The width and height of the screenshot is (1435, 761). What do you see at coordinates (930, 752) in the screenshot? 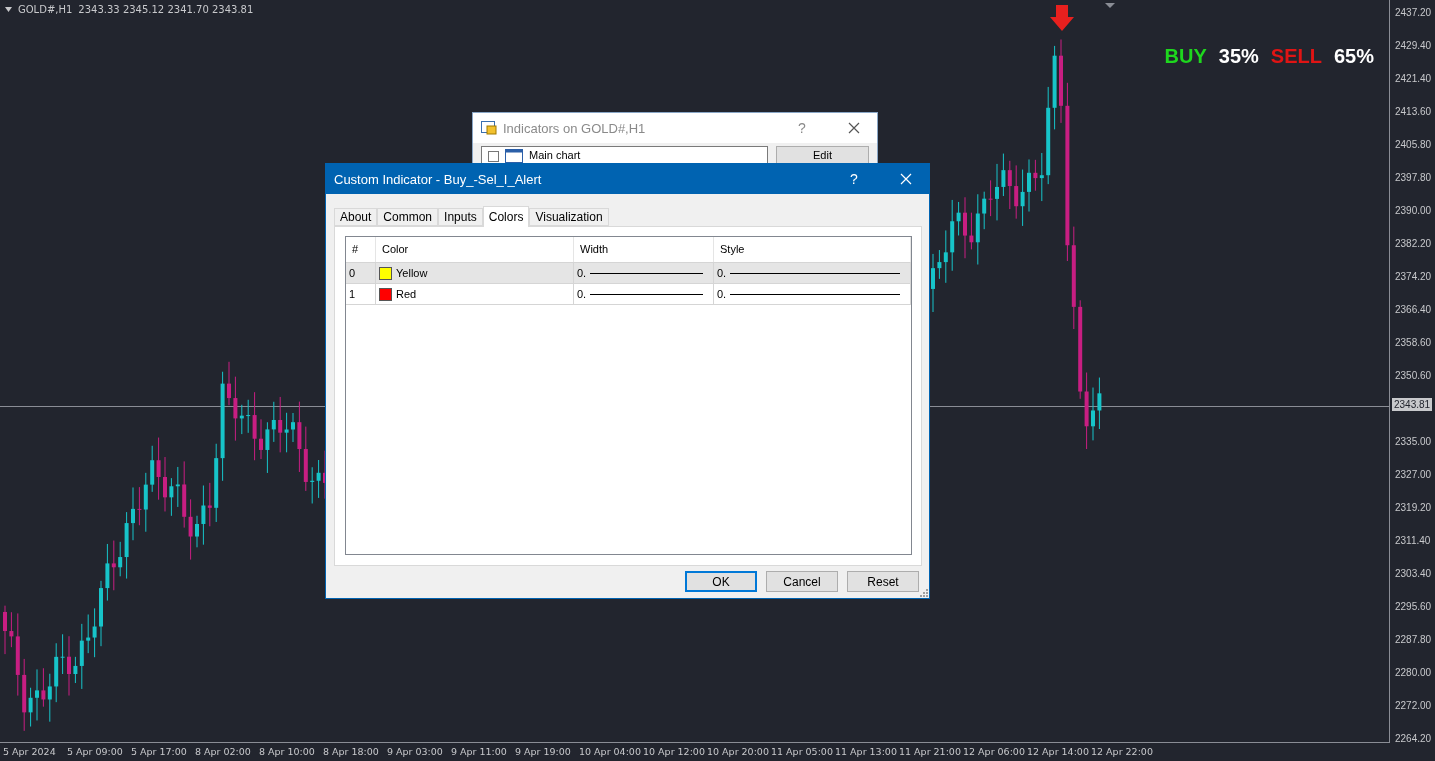
I see `time-label: 11 Apr 21:00` at bounding box center [930, 752].